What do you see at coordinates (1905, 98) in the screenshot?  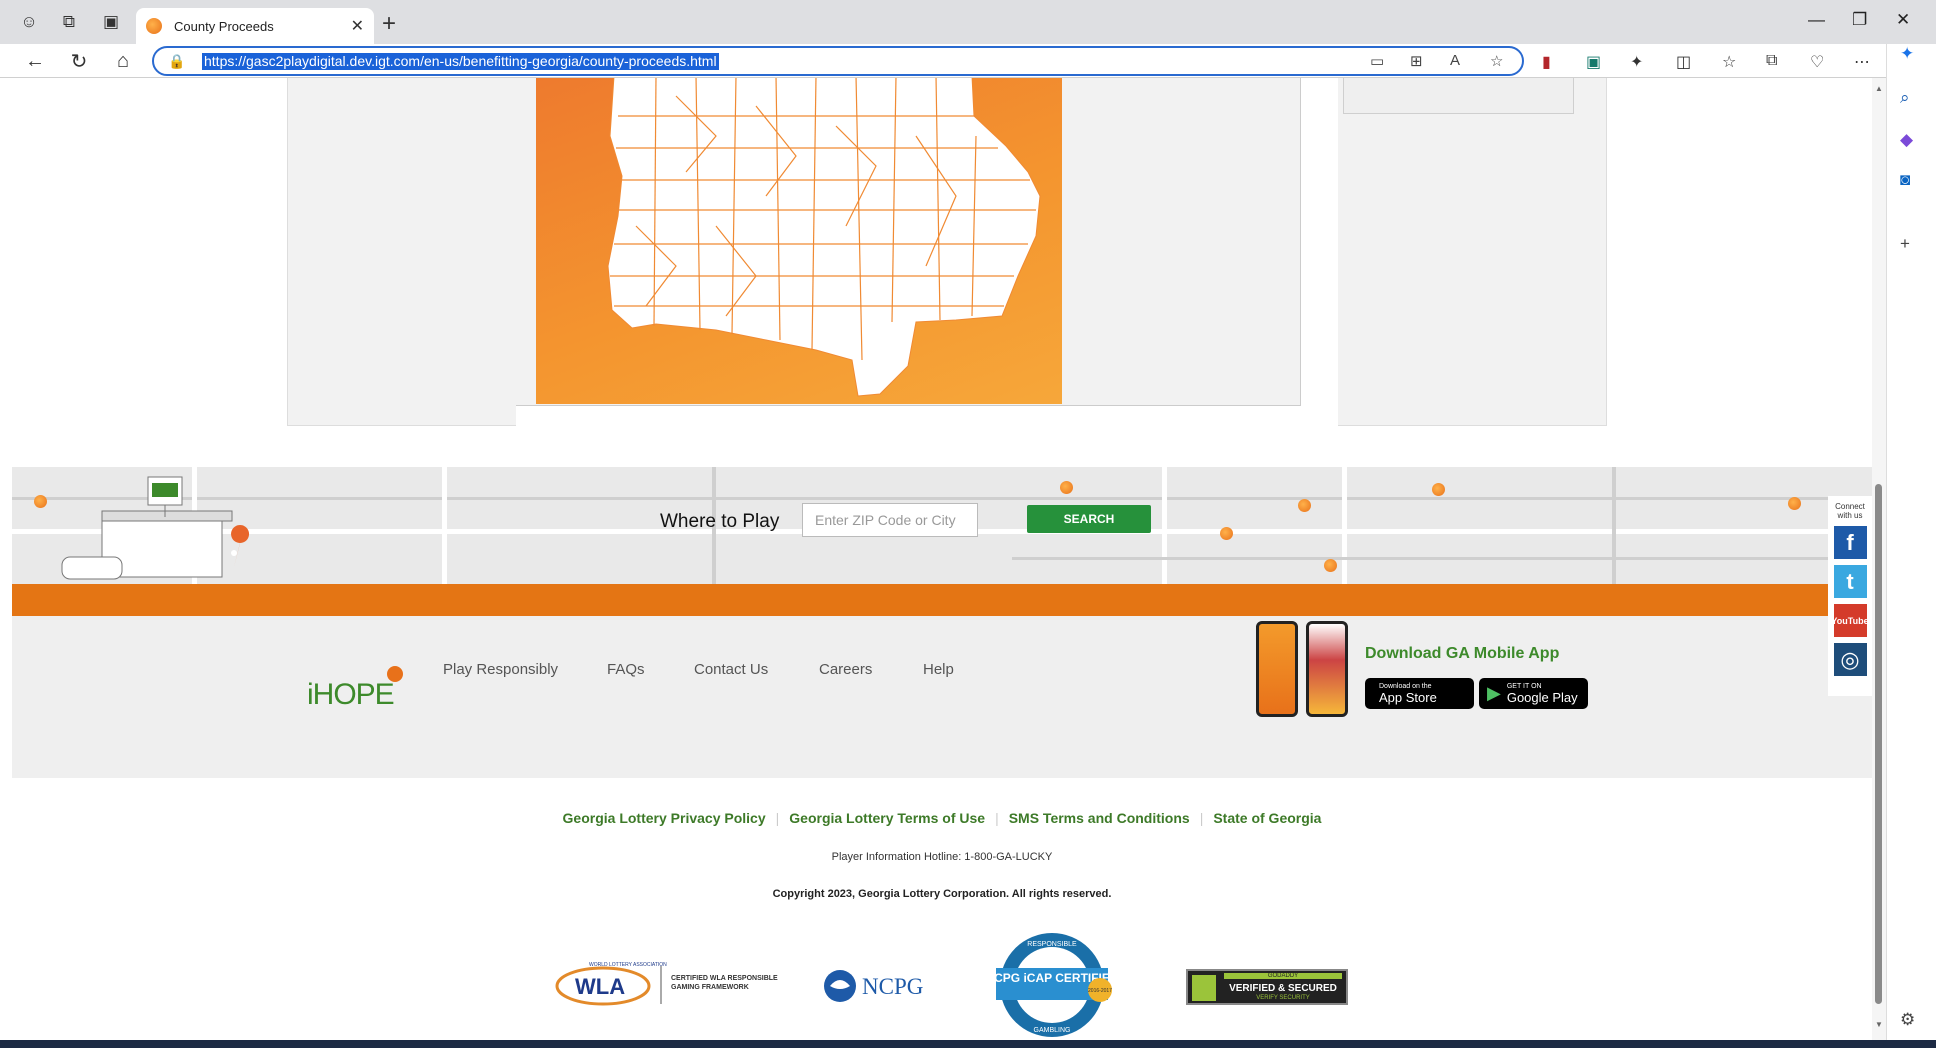 I see `search-icon: ⌕` at bounding box center [1905, 98].